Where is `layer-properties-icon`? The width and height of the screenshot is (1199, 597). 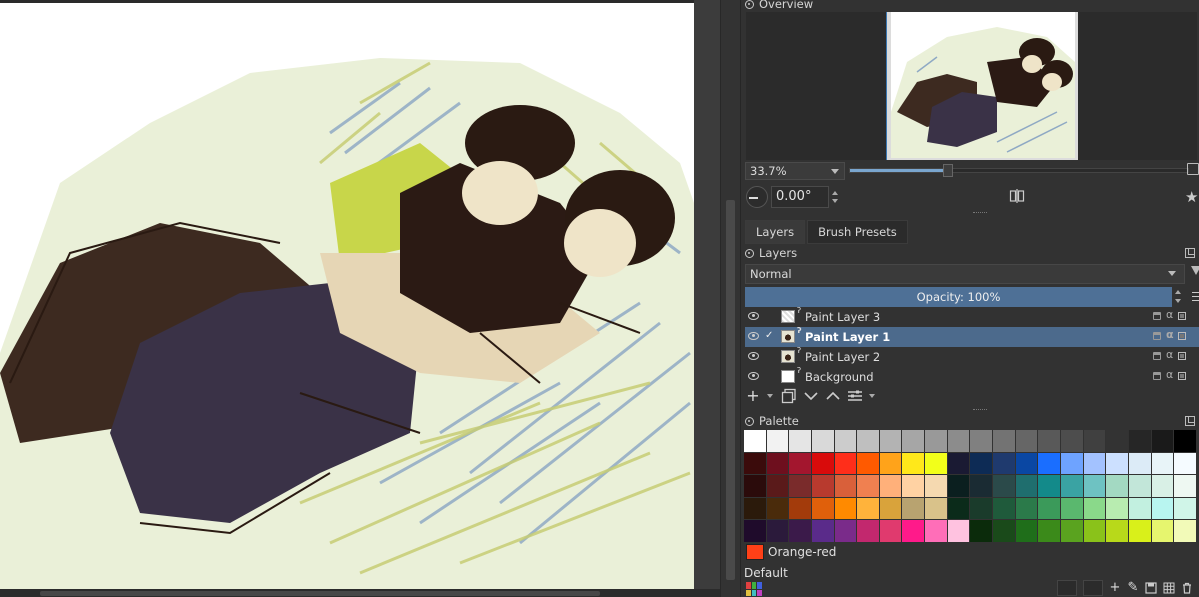
layer-properties-icon is located at coordinates (855, 396).